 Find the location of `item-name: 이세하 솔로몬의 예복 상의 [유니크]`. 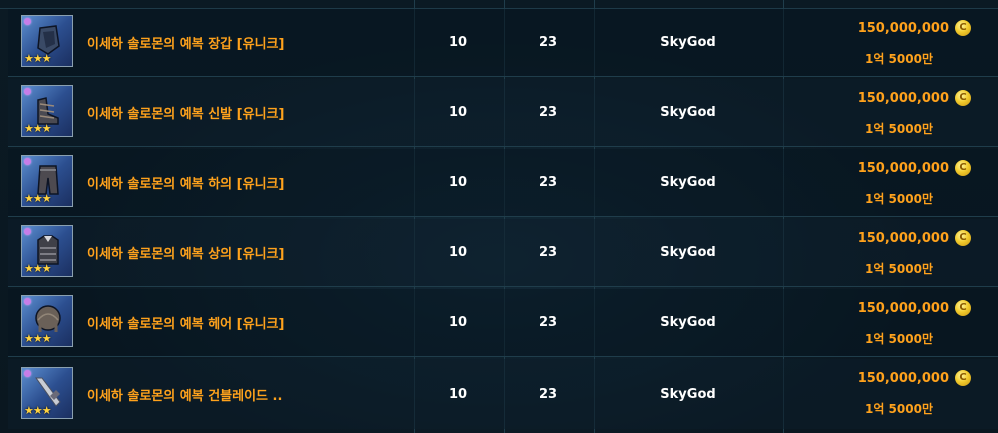

item-name: 이세하 솔로몬의 예복 상의 [유니크] is located at coordinates (185, 252).